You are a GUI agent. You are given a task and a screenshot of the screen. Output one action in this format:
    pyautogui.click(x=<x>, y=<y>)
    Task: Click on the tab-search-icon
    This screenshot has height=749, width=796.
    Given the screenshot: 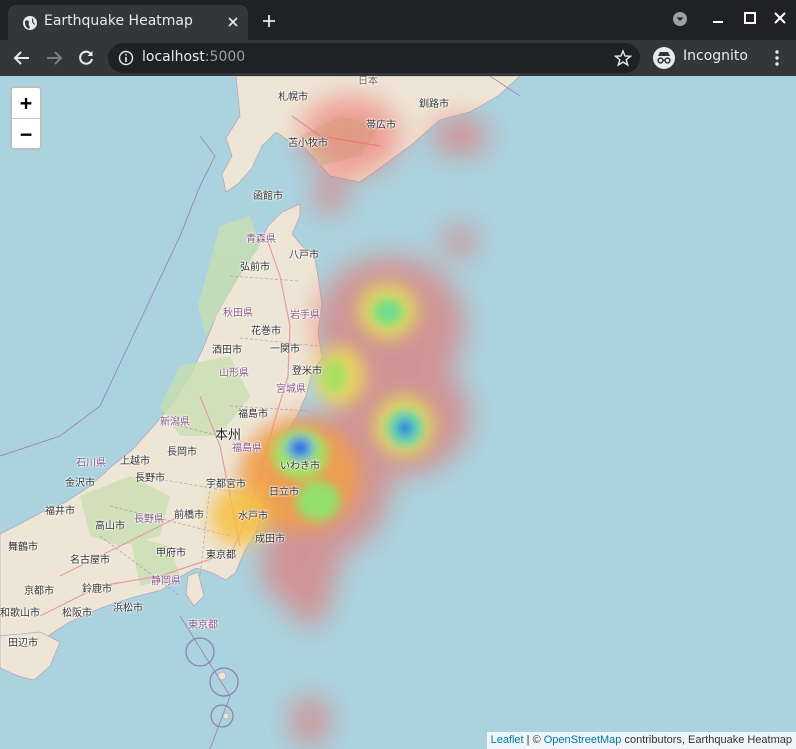 What is the action you would take?
    pyautogui.click(x=680, y=19)
    